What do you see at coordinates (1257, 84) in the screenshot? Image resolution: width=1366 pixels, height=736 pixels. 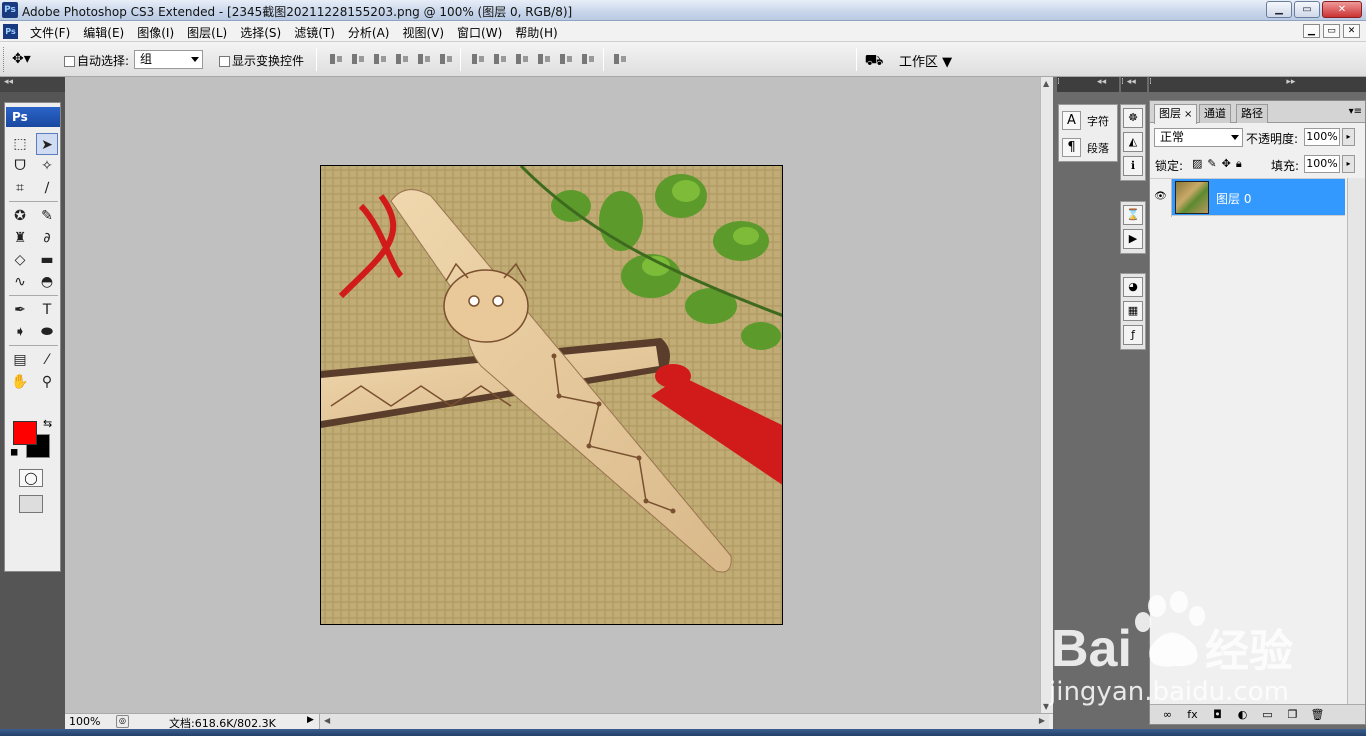 I see `layers-dock-header: ⁞ ▸▸` at bounding box center [1257, 84].